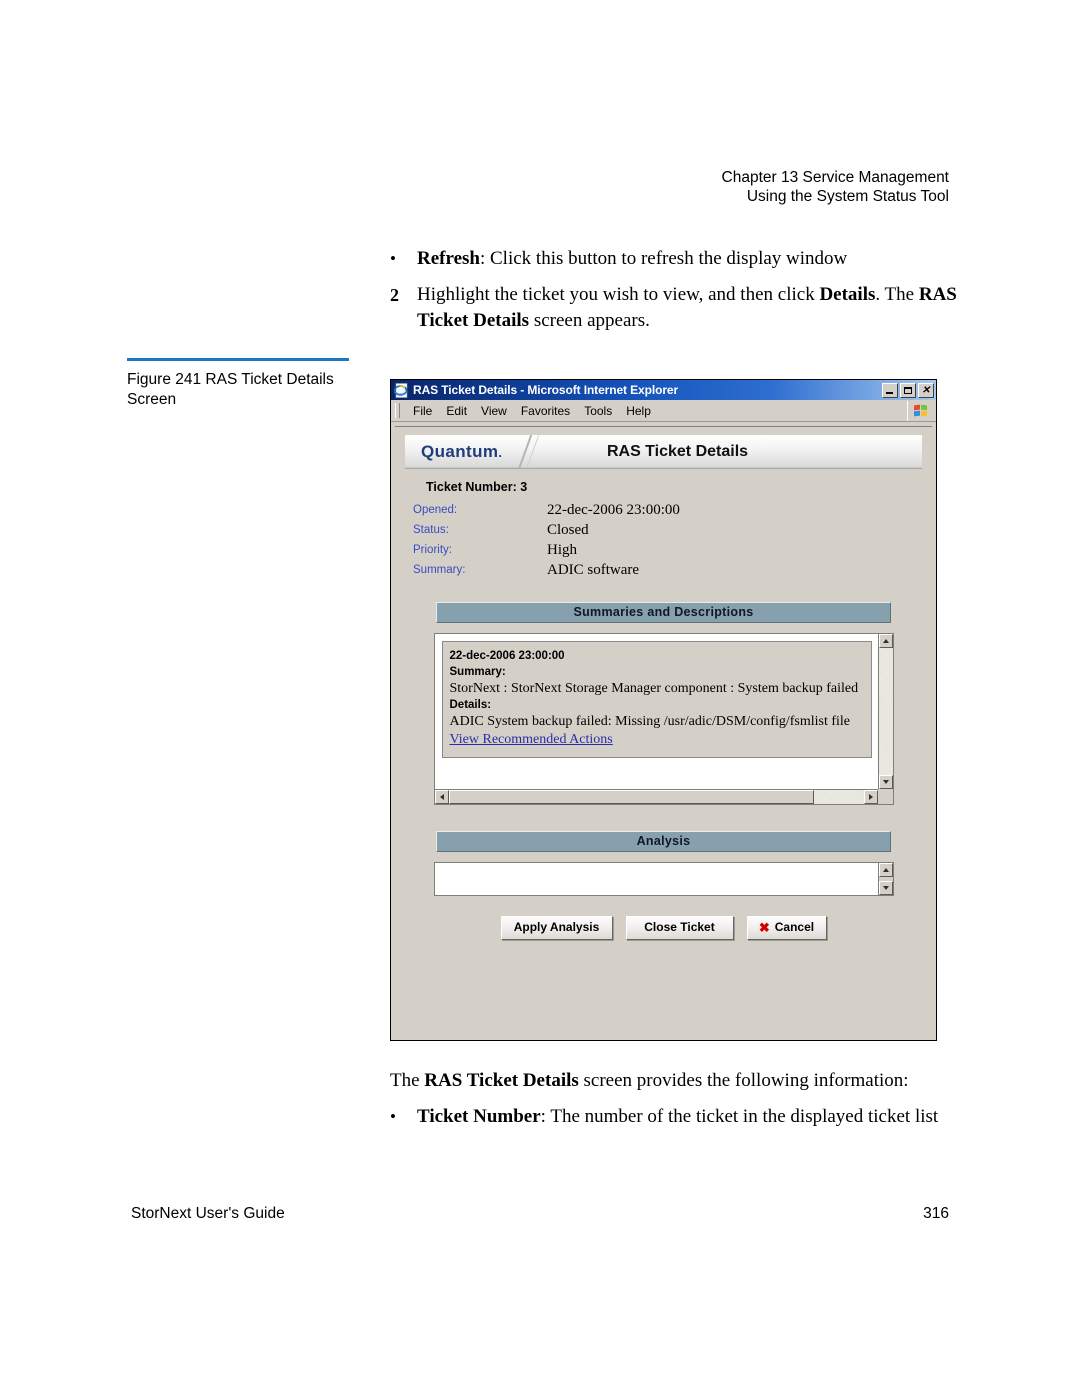 This screenshot has height=1397, width=1080. I want to click on analysis-scroll-up-button, so click(885, 870).